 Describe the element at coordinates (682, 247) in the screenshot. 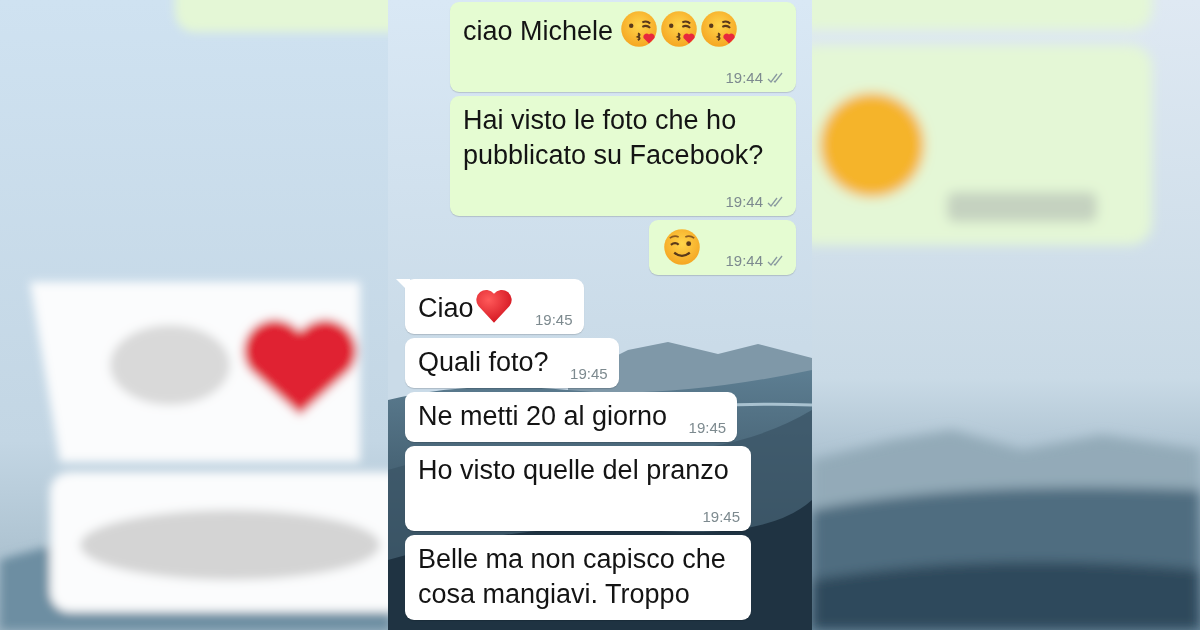

I see `winking-face-icon` at that location.